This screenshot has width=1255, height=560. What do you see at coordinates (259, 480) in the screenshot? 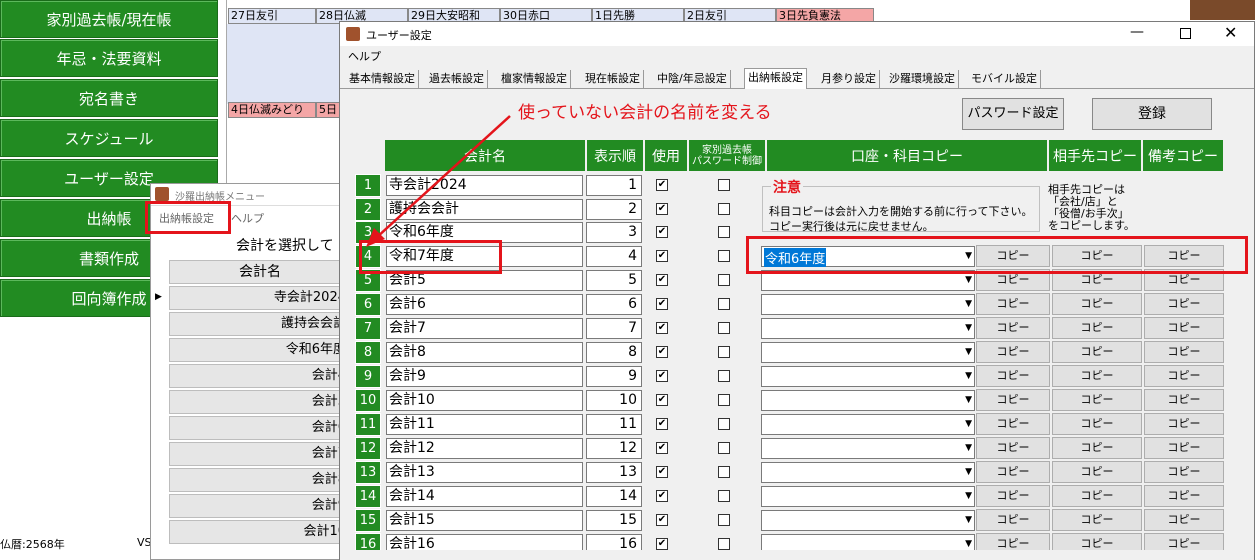
I see `account-list-item: 会計8` at bounding box center [259, 480].